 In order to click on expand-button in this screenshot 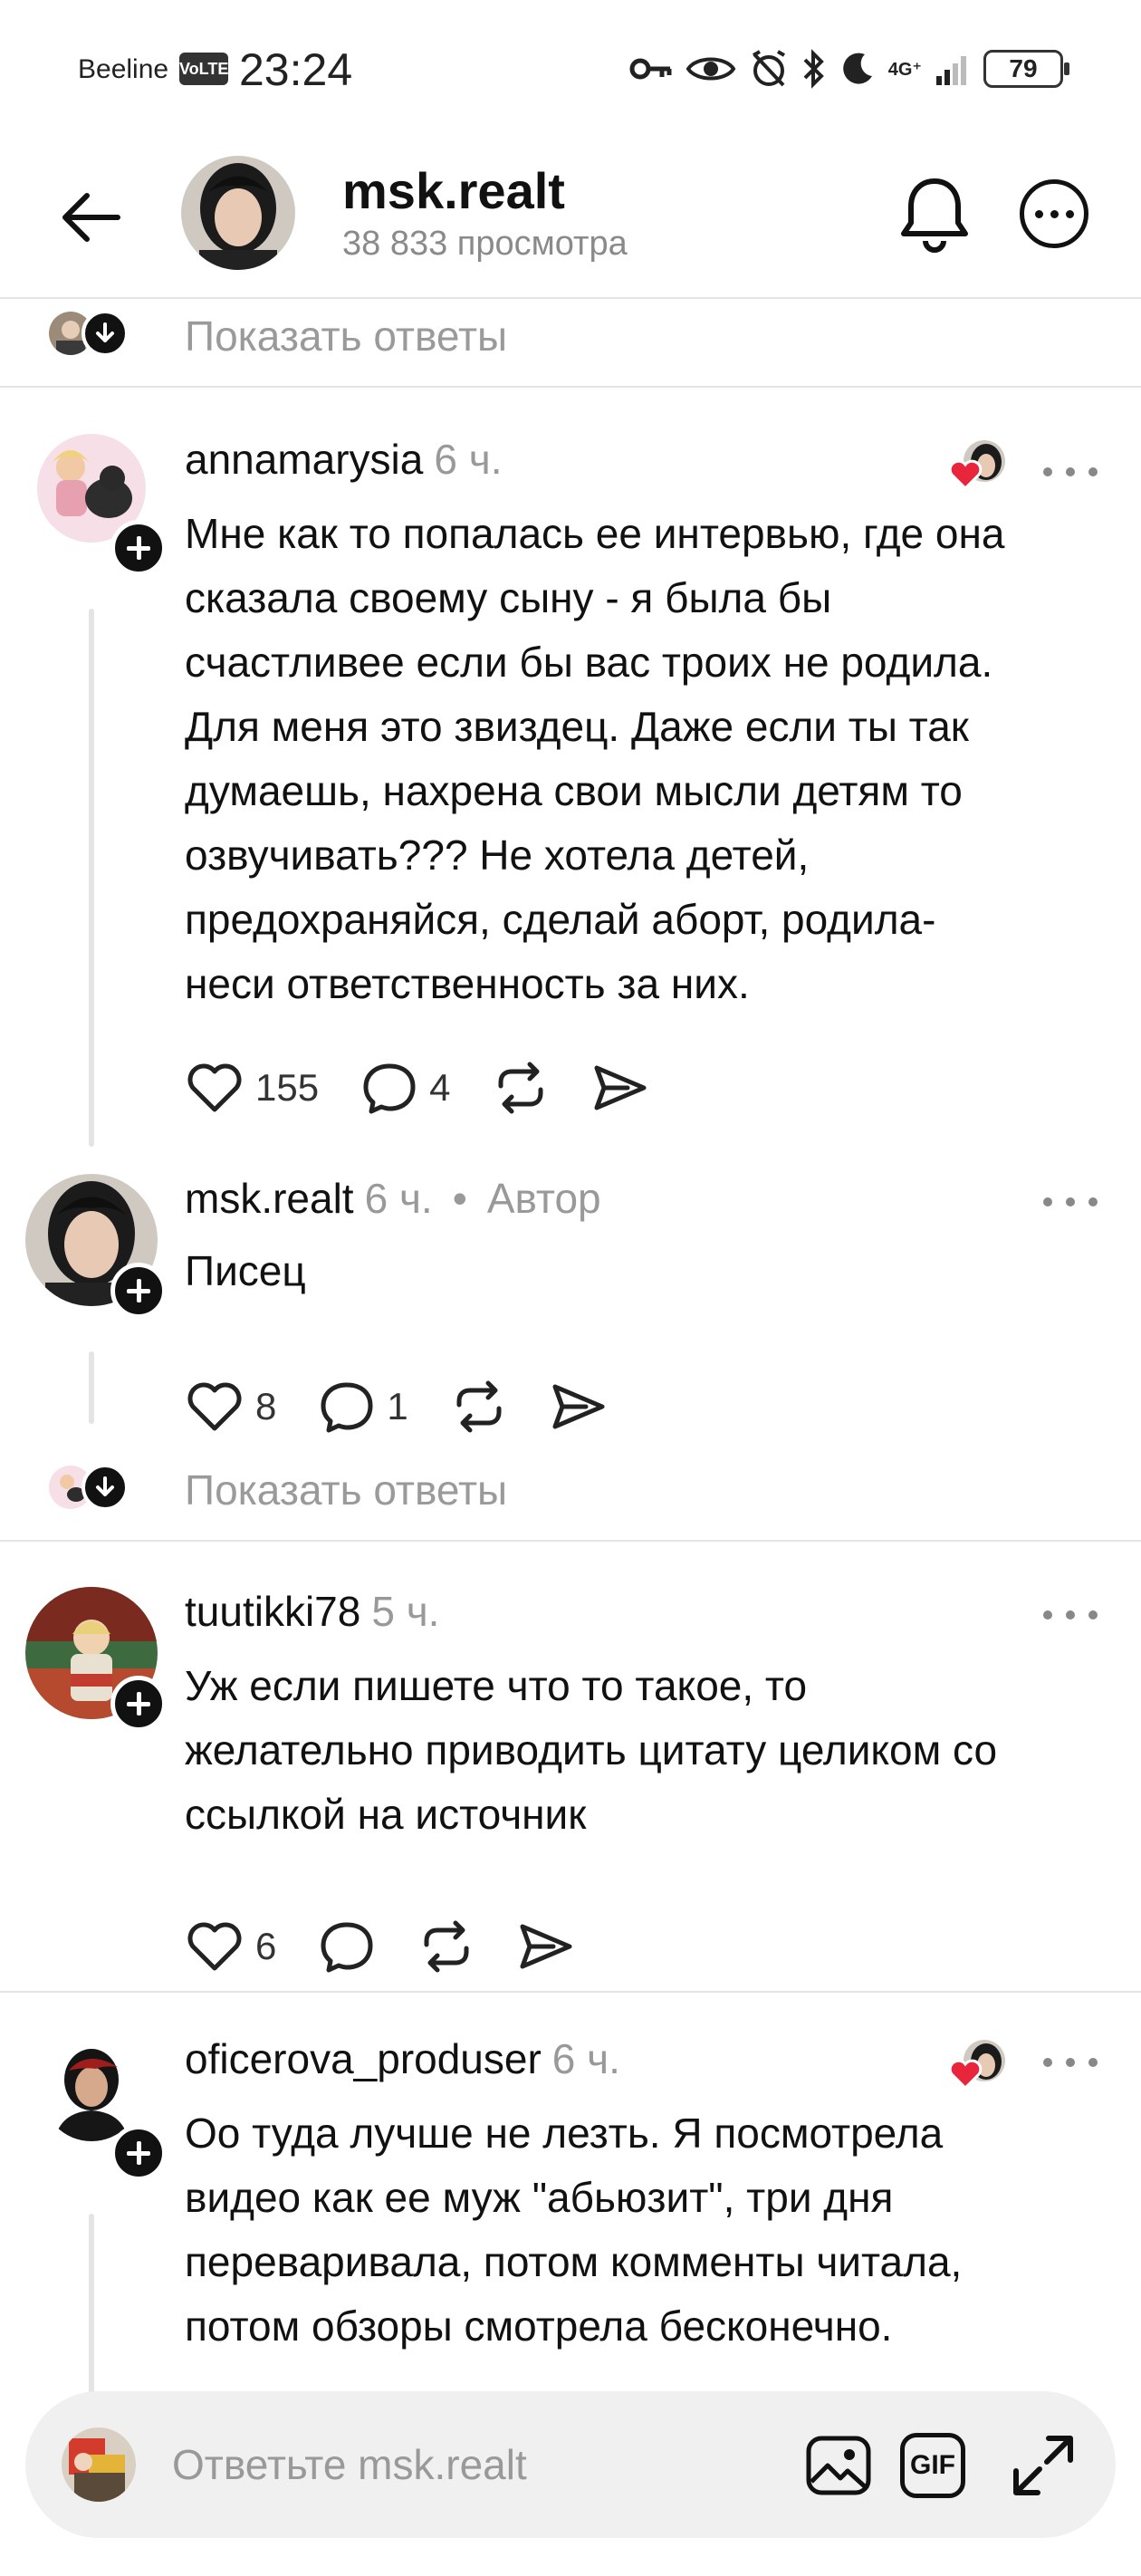, I will do `click(1043, 2465)`.